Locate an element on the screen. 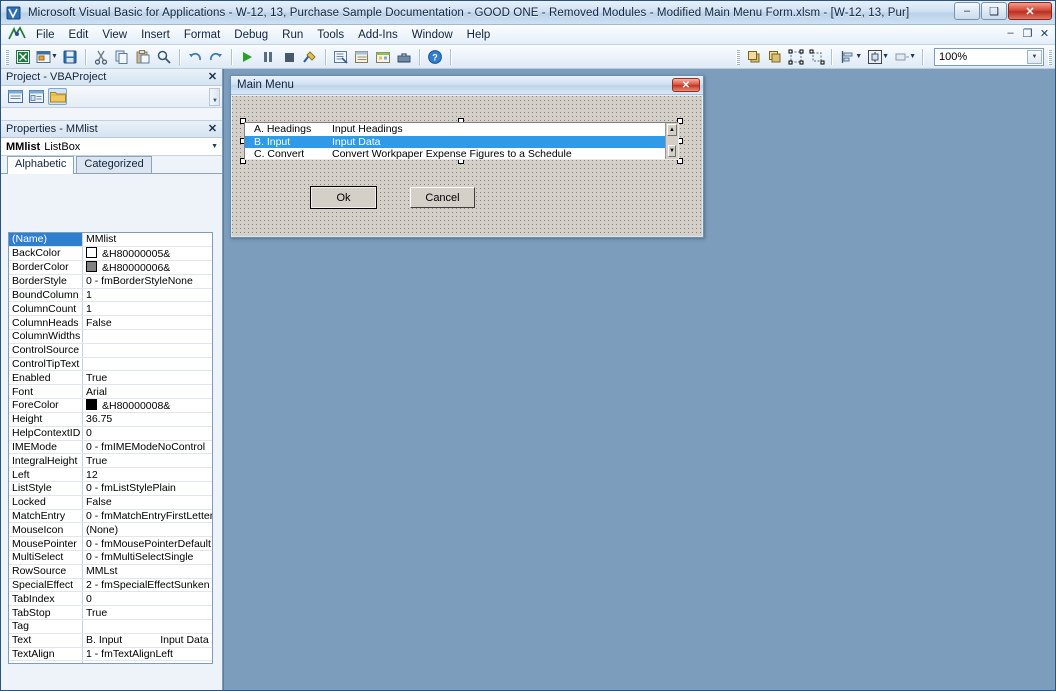  properties-row: TextAlign 1 - fmTextAlignLeft is located at coordinates (110, 654).